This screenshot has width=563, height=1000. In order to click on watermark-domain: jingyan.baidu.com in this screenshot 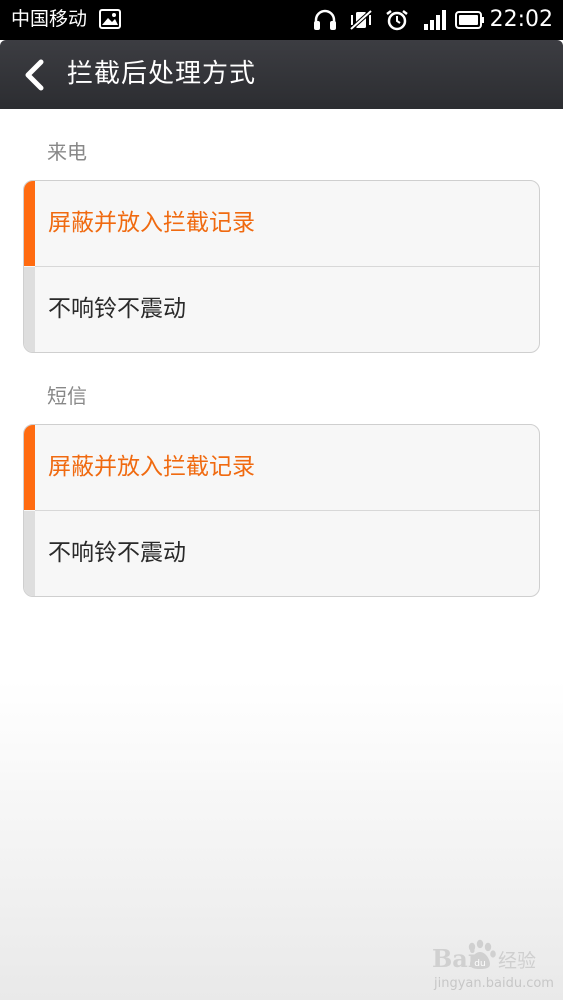, I will do `click(494, 983)`.